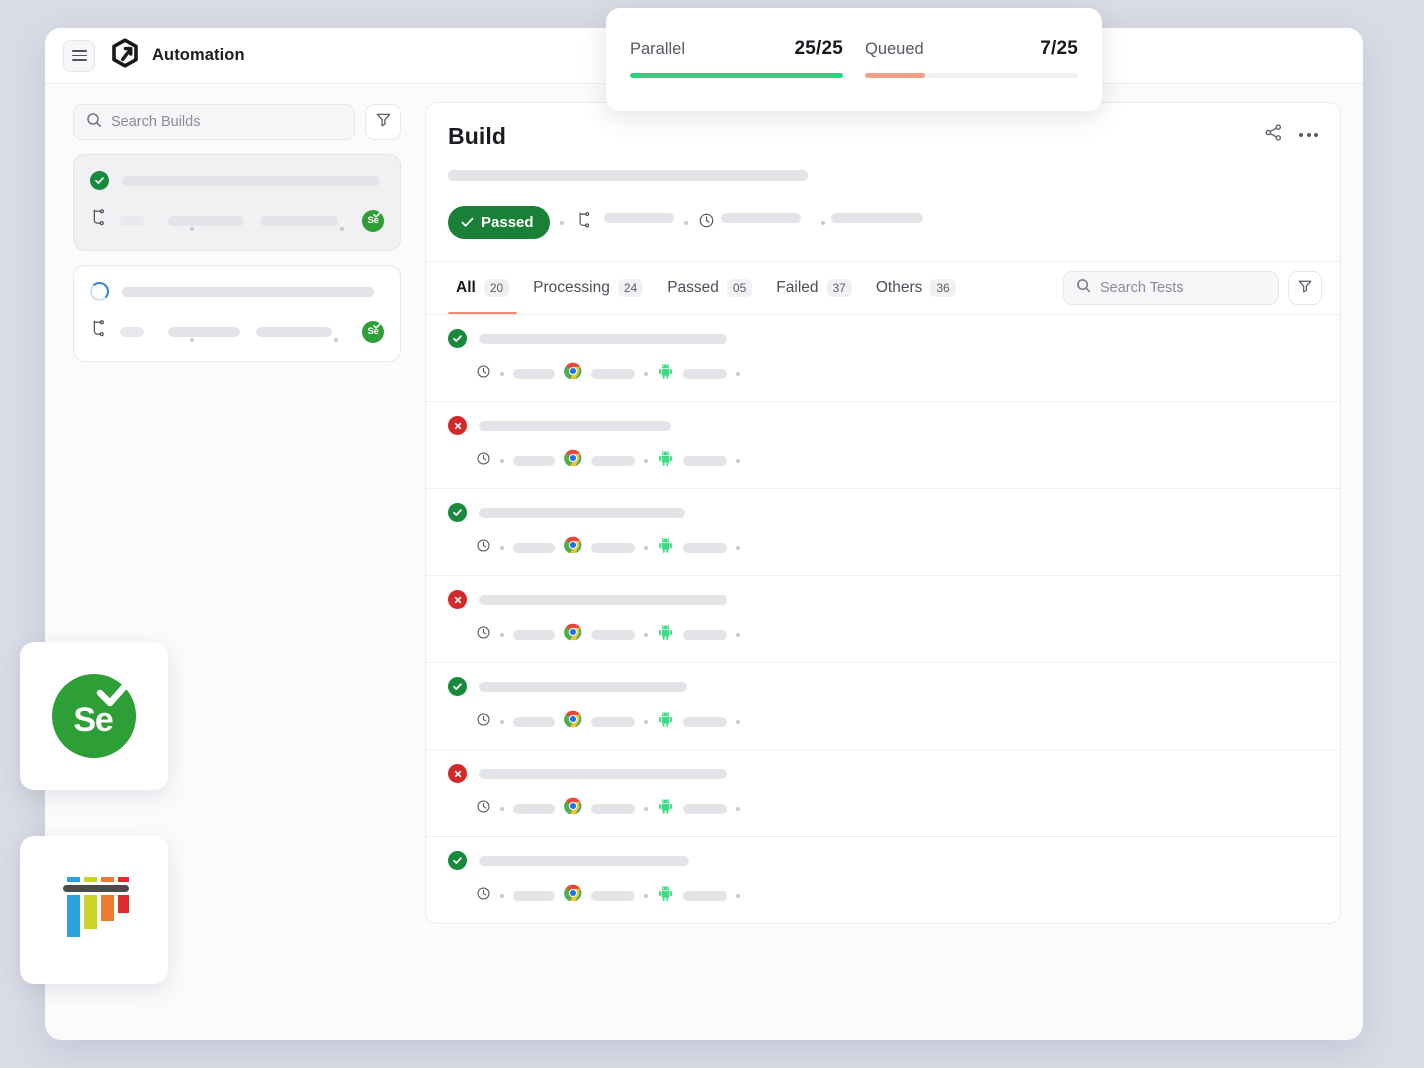 This screenshot has width=1424, height=1068. What do you see at coordinates (98, 220) in the screenshot?
I see `git-branch-icon` at bounding box center [98, 220].